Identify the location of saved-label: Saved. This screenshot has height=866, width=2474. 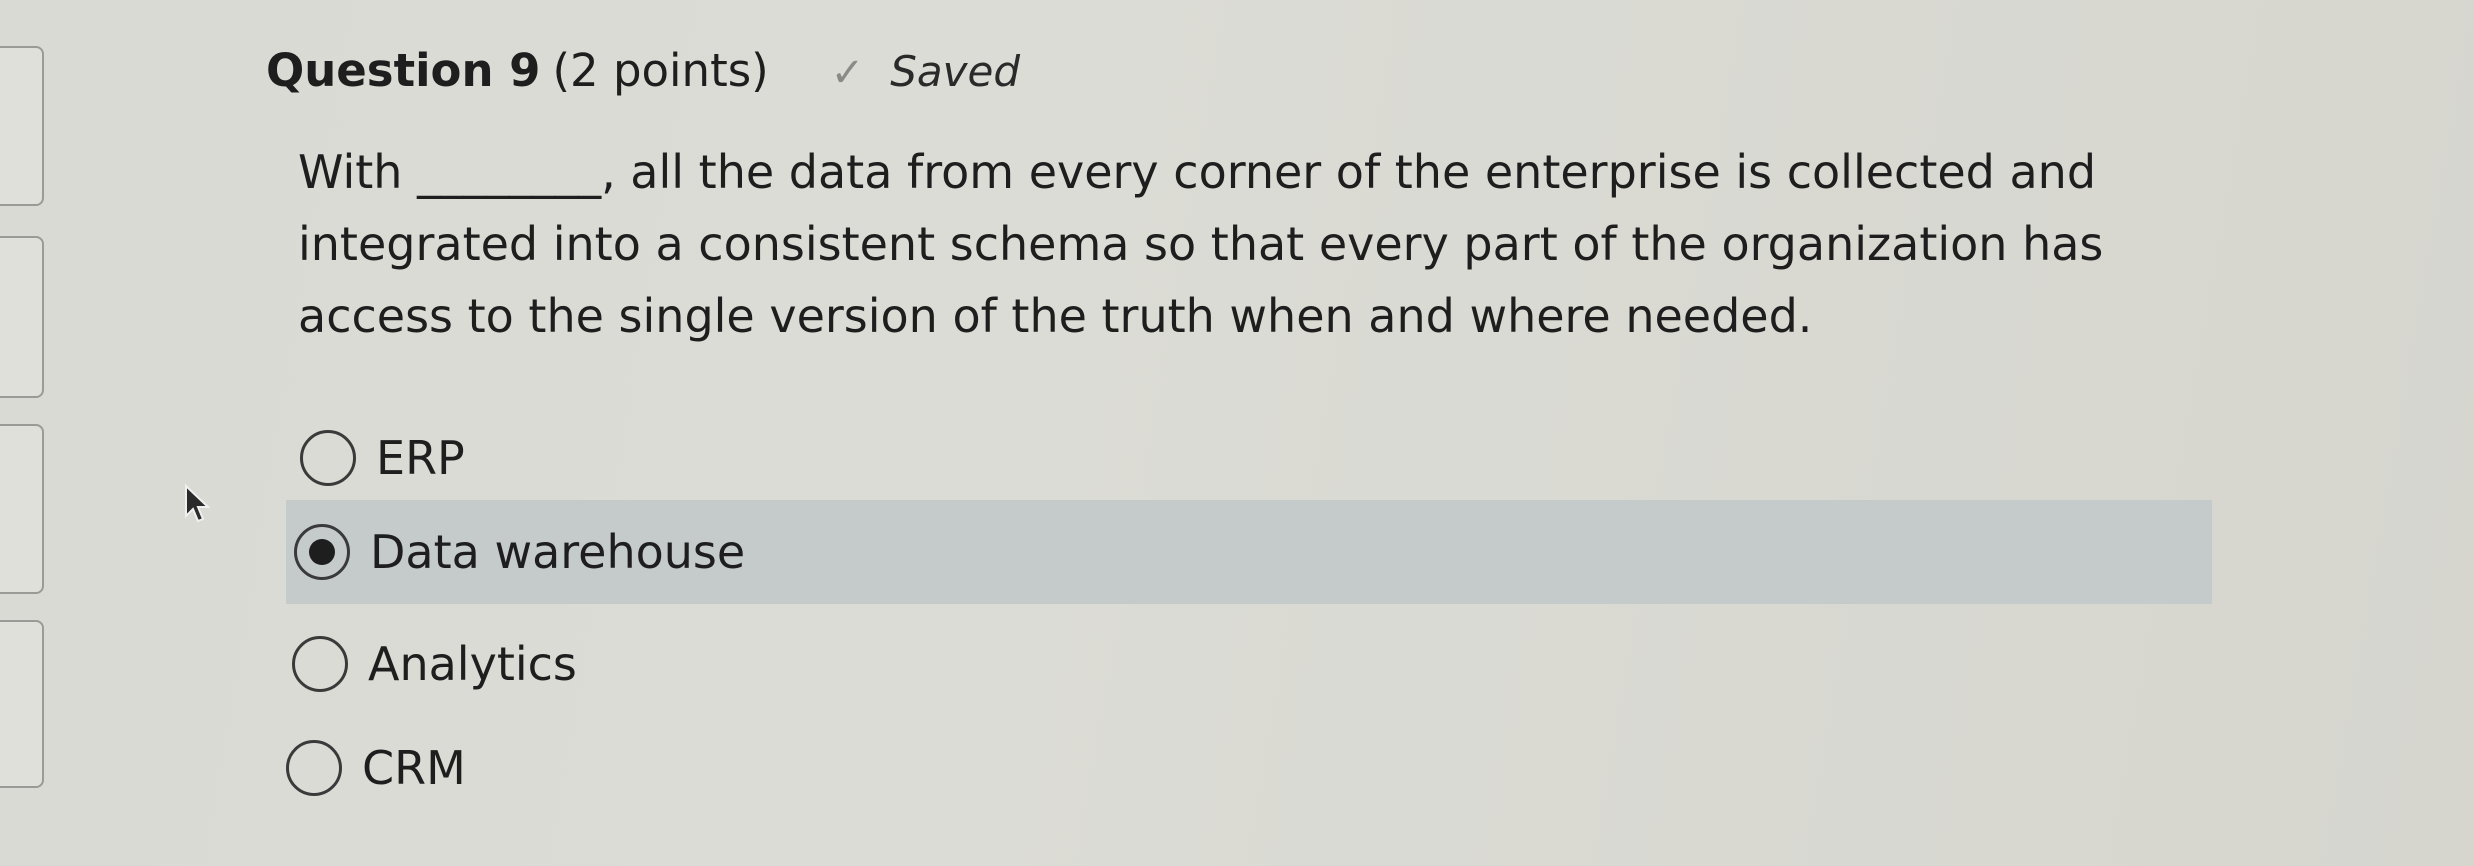
(955, 71).